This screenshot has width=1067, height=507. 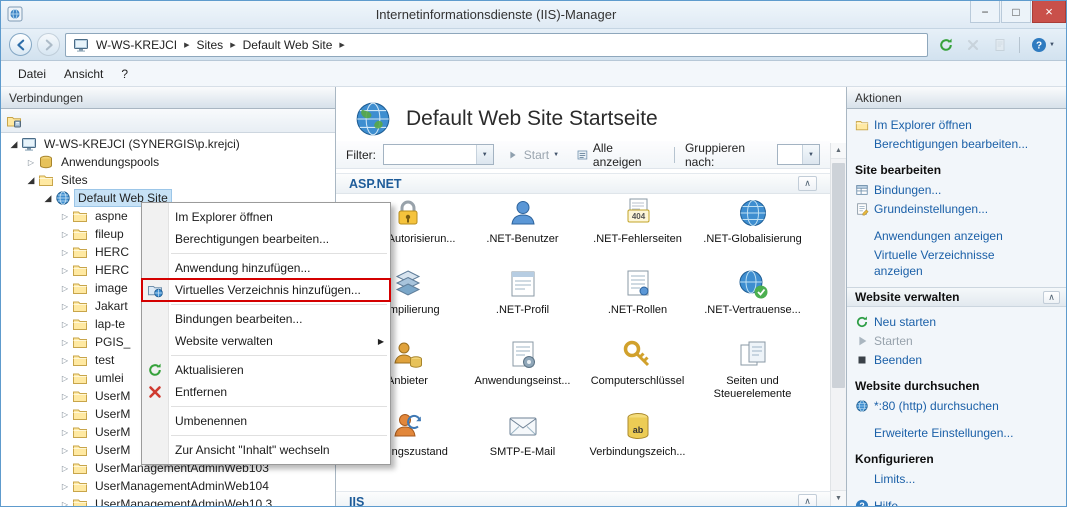 What do you see at coordinates (168, 180) in the screenshot?
I see `tree-item: ◢ Sites` at bounding box center [168, 180].